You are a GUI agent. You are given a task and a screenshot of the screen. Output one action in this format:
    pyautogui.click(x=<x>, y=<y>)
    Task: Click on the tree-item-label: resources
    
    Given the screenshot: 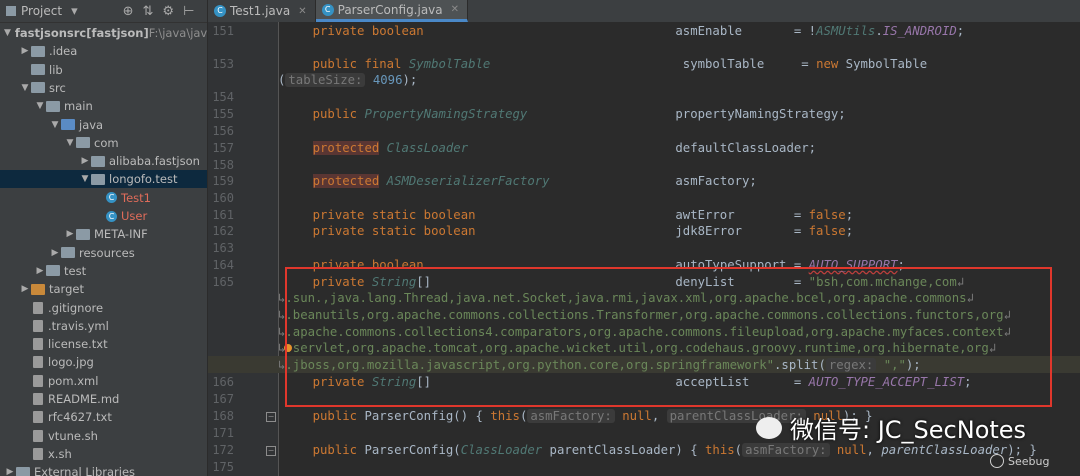 What is the action you would take?
    pyautogui.click(x=107, y=252)
    